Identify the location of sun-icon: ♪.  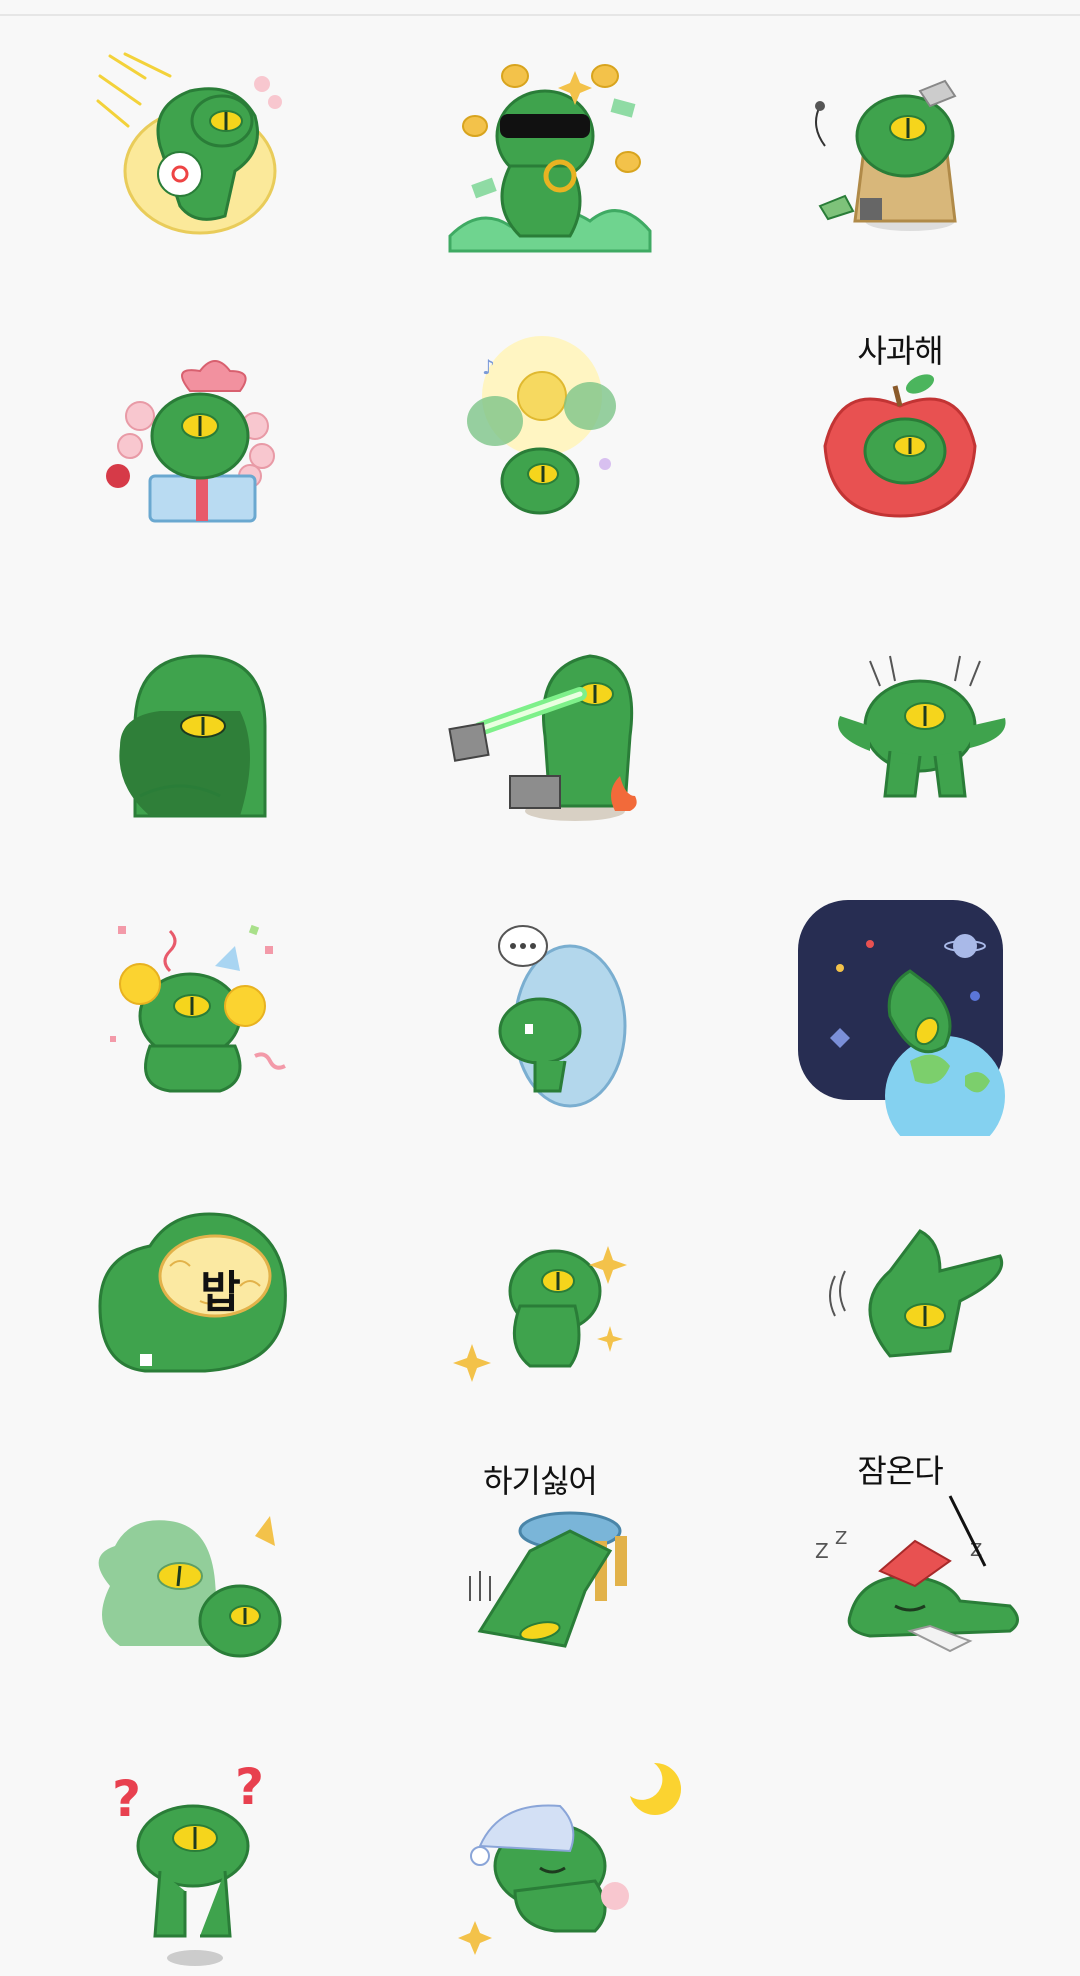
(541, 425).